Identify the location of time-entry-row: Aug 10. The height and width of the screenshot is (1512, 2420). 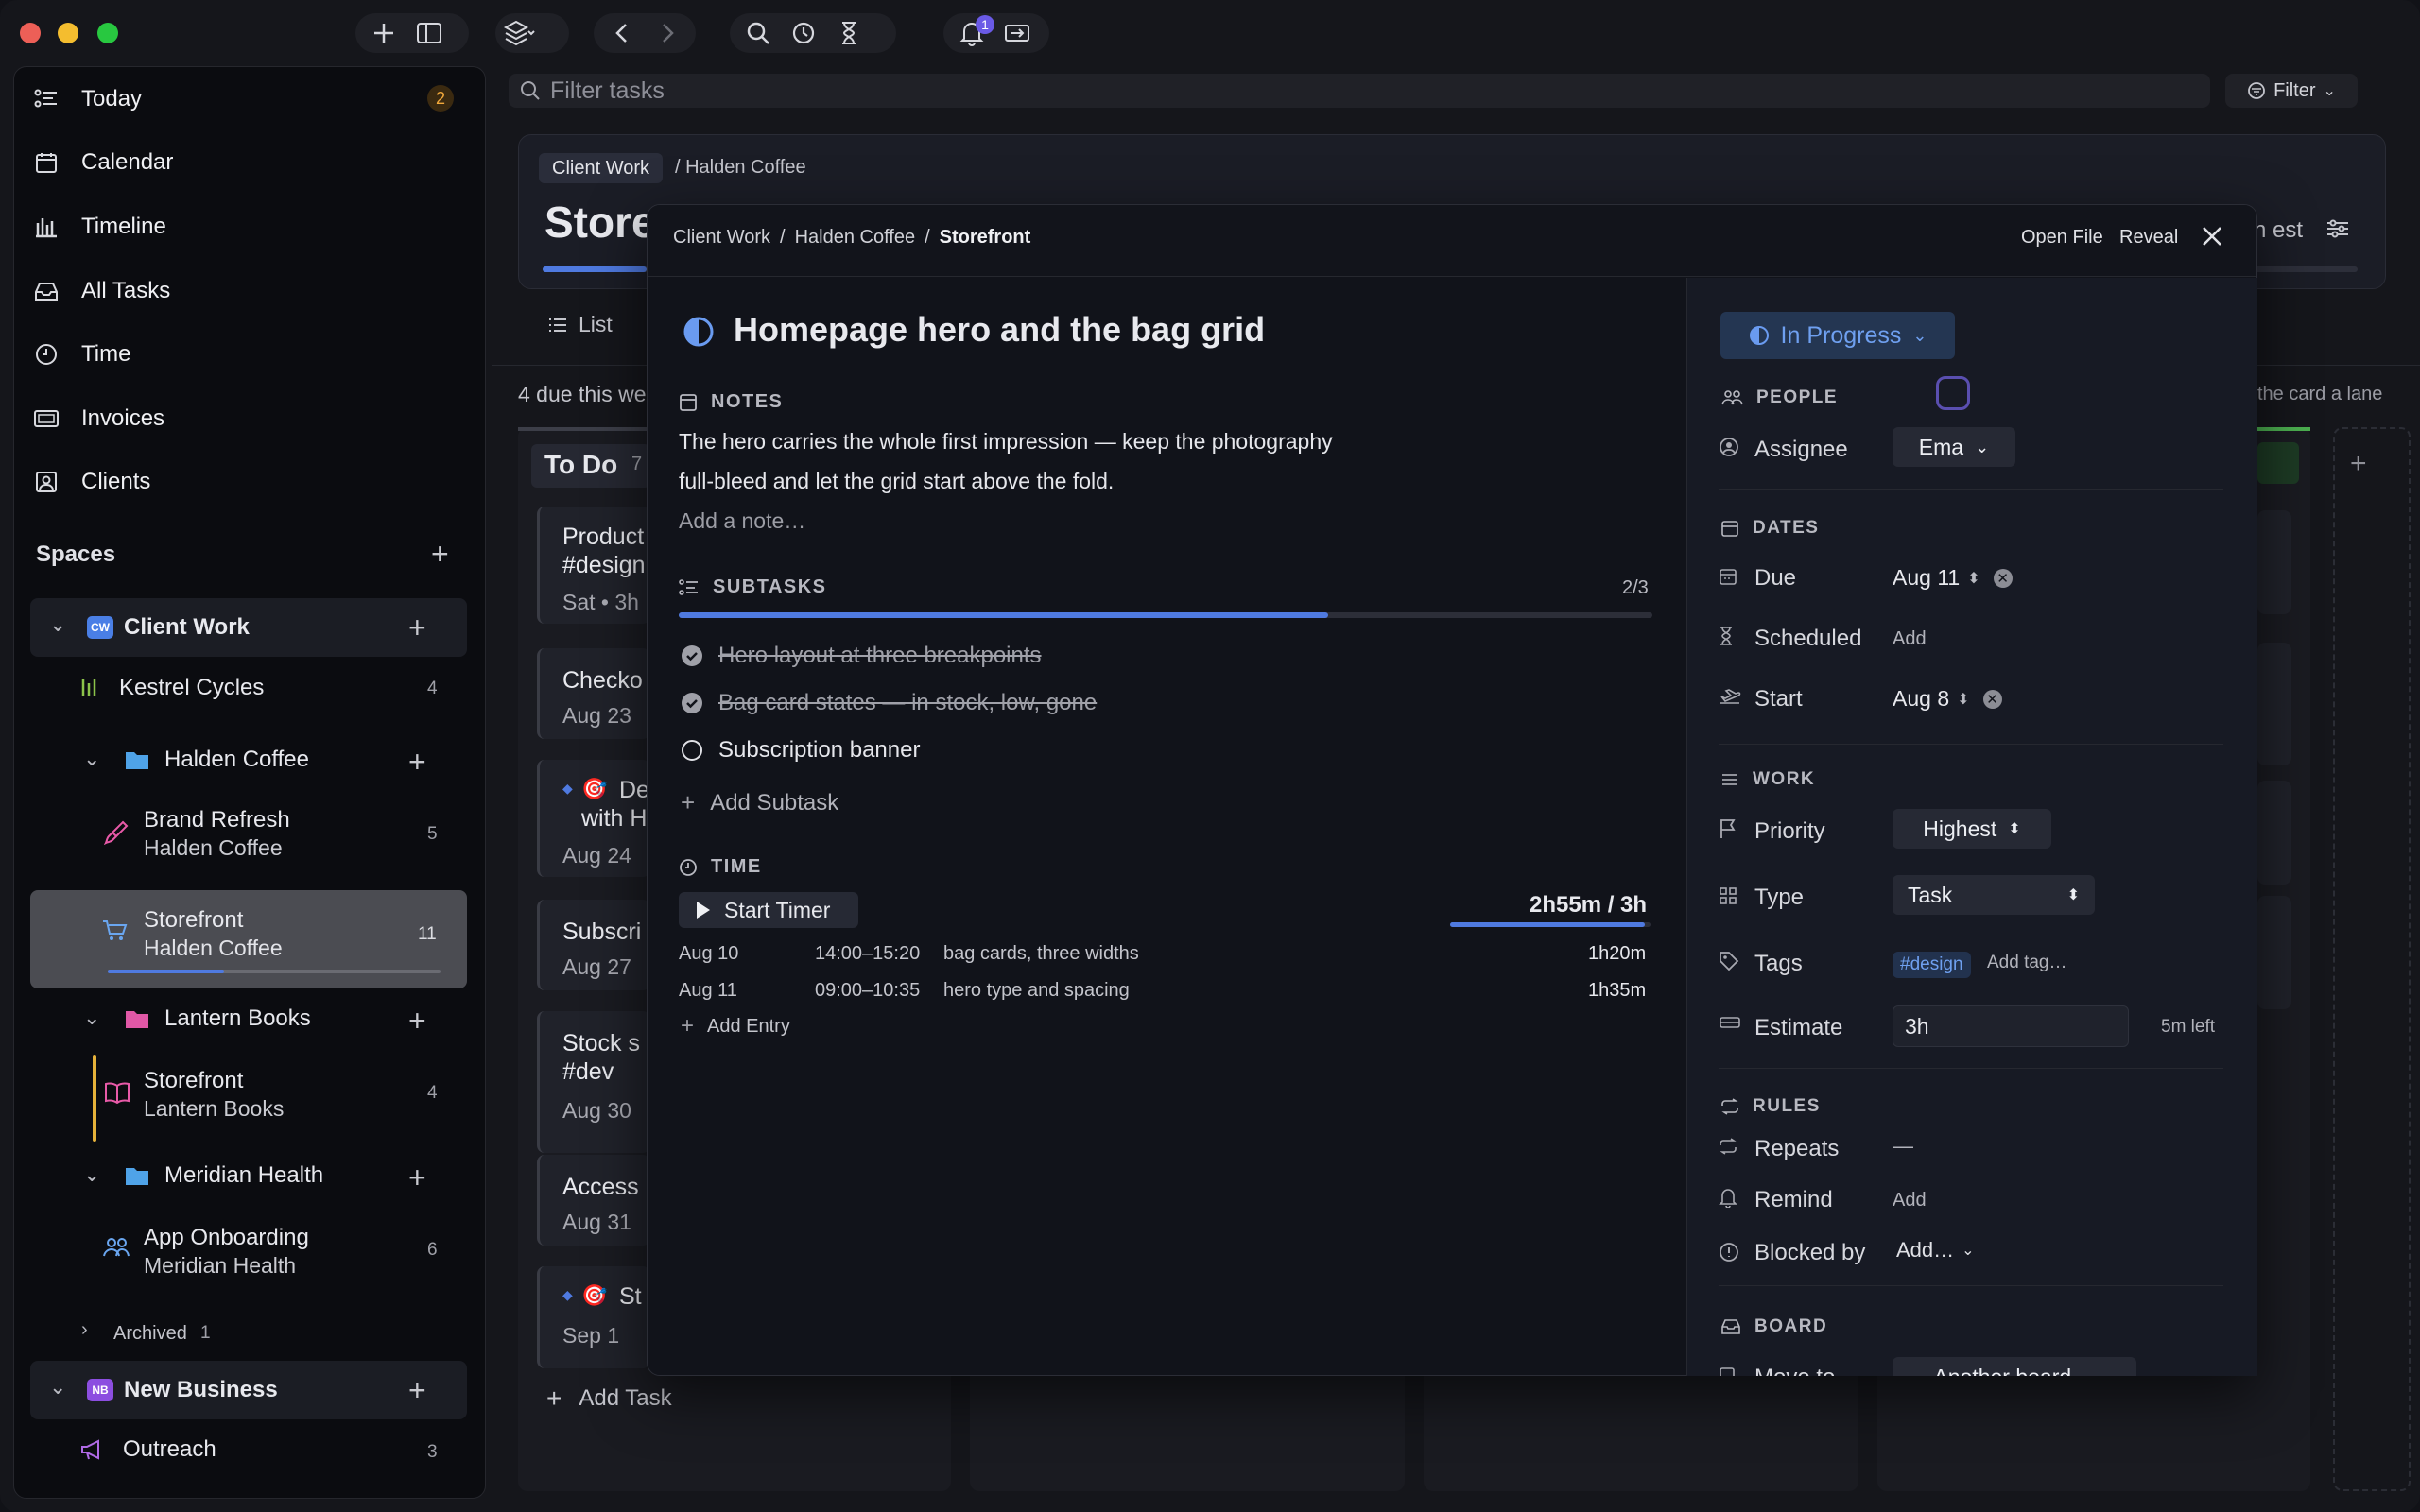
(708, 954).